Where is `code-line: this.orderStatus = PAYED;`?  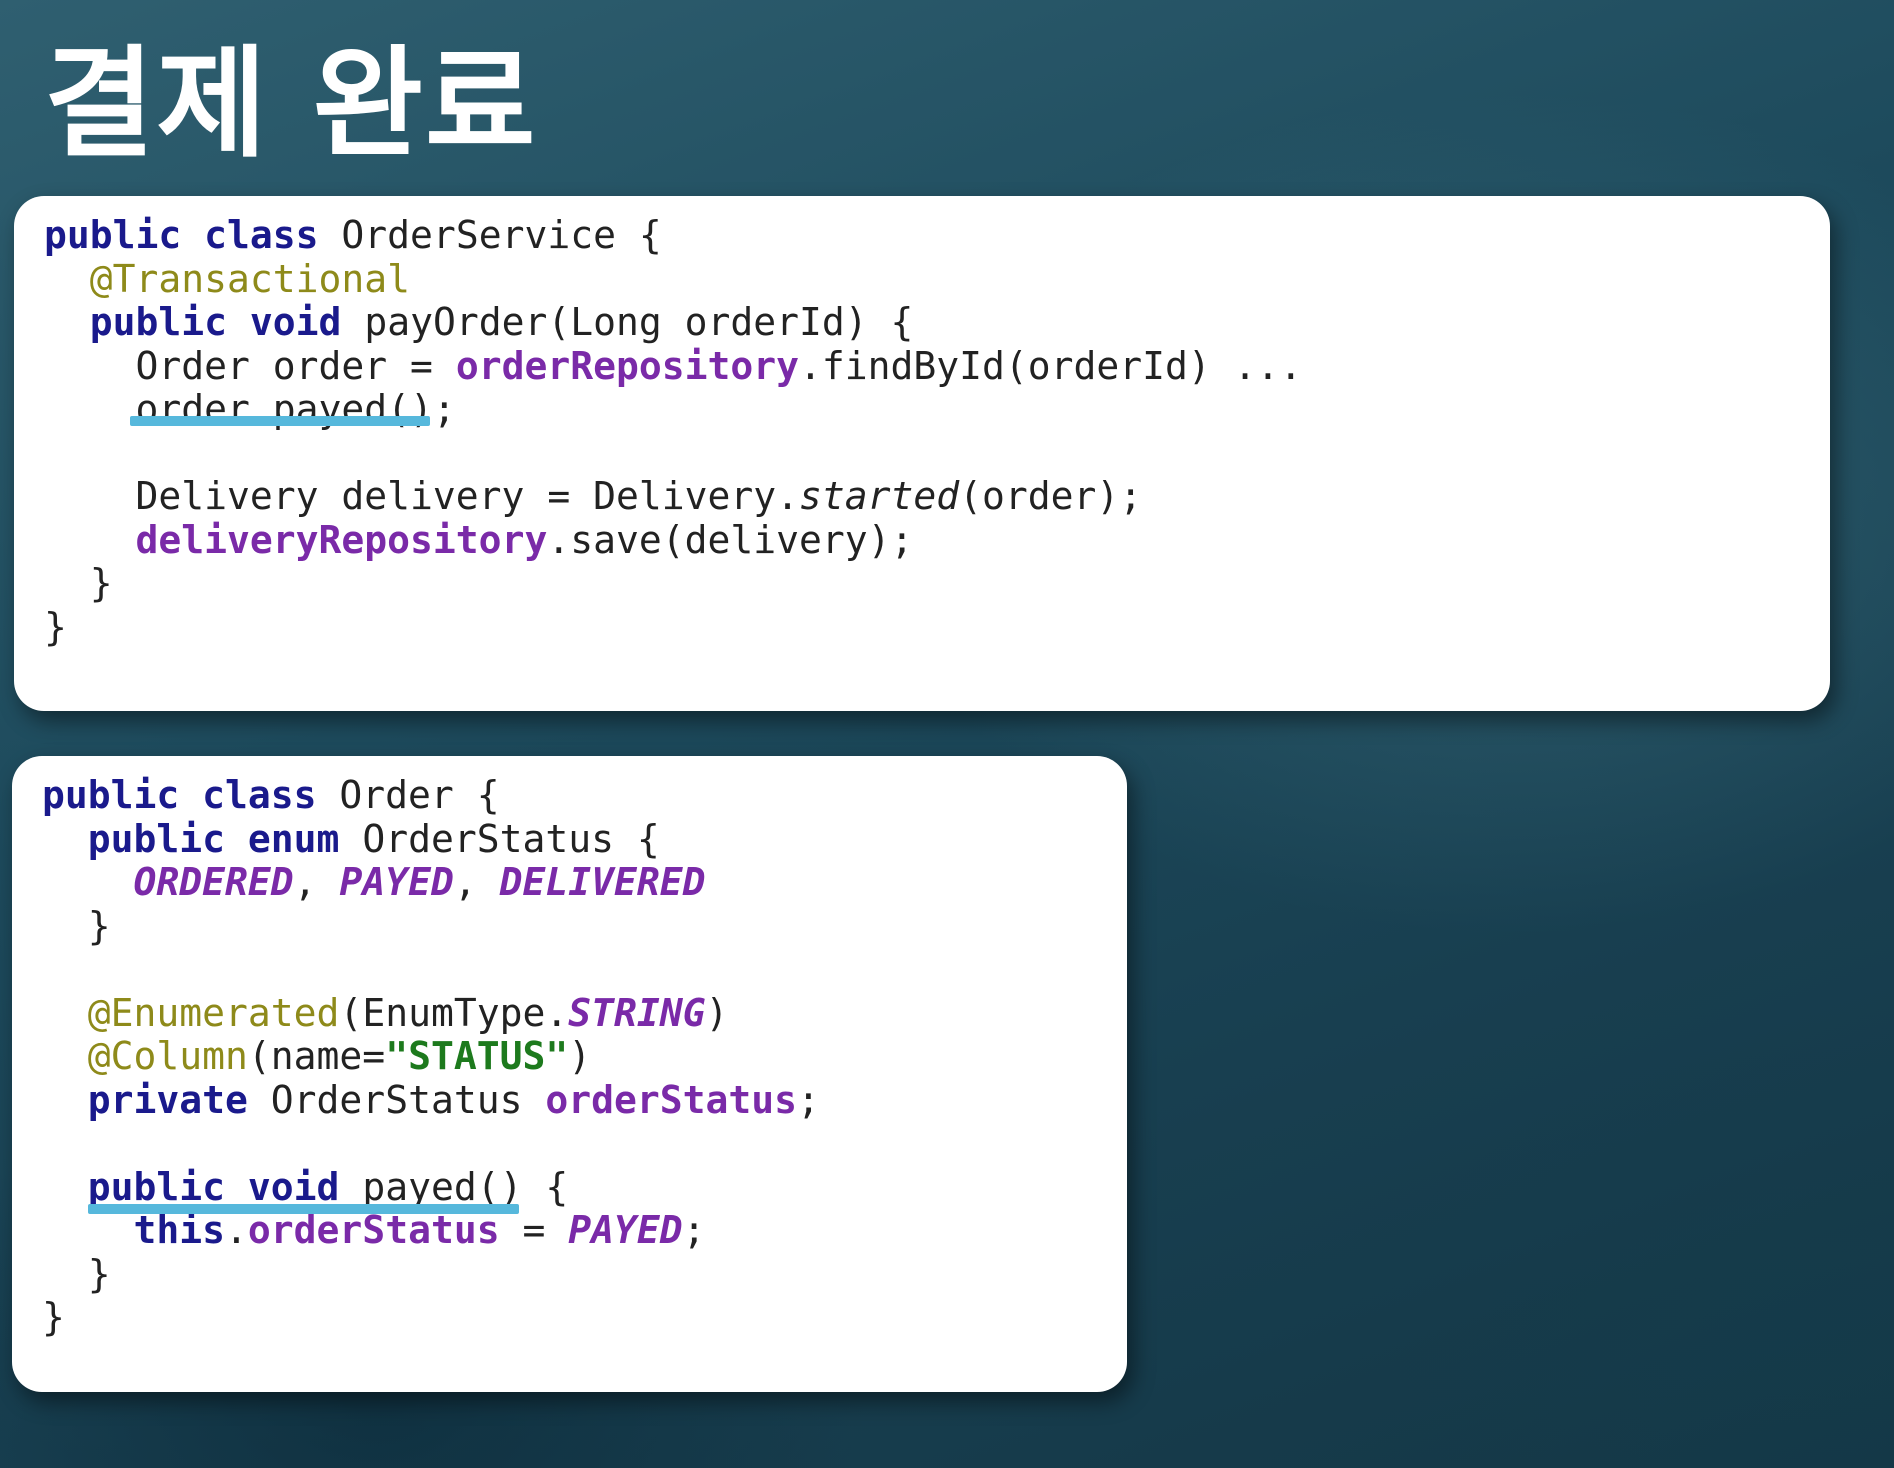 code-line: this.orderStatus = PAYED; is located at coordinates (584, 1230).